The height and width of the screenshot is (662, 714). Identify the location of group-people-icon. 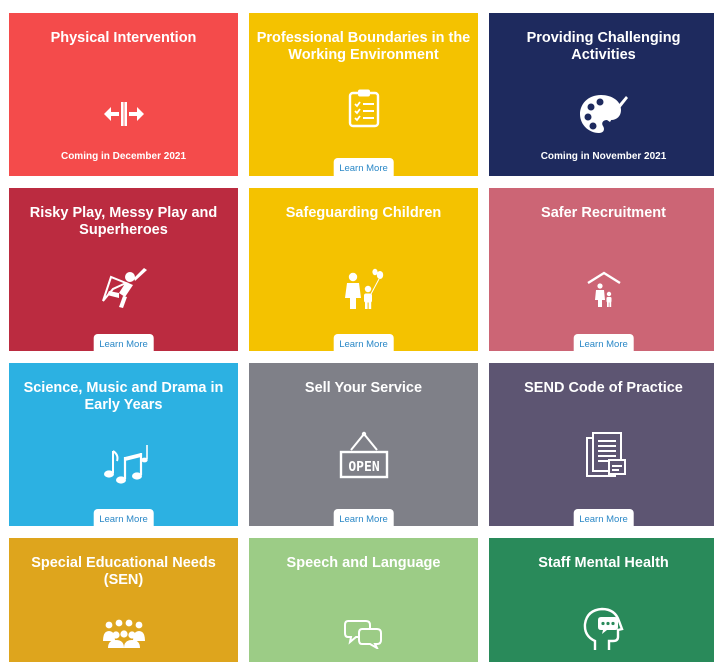
(124, 633).